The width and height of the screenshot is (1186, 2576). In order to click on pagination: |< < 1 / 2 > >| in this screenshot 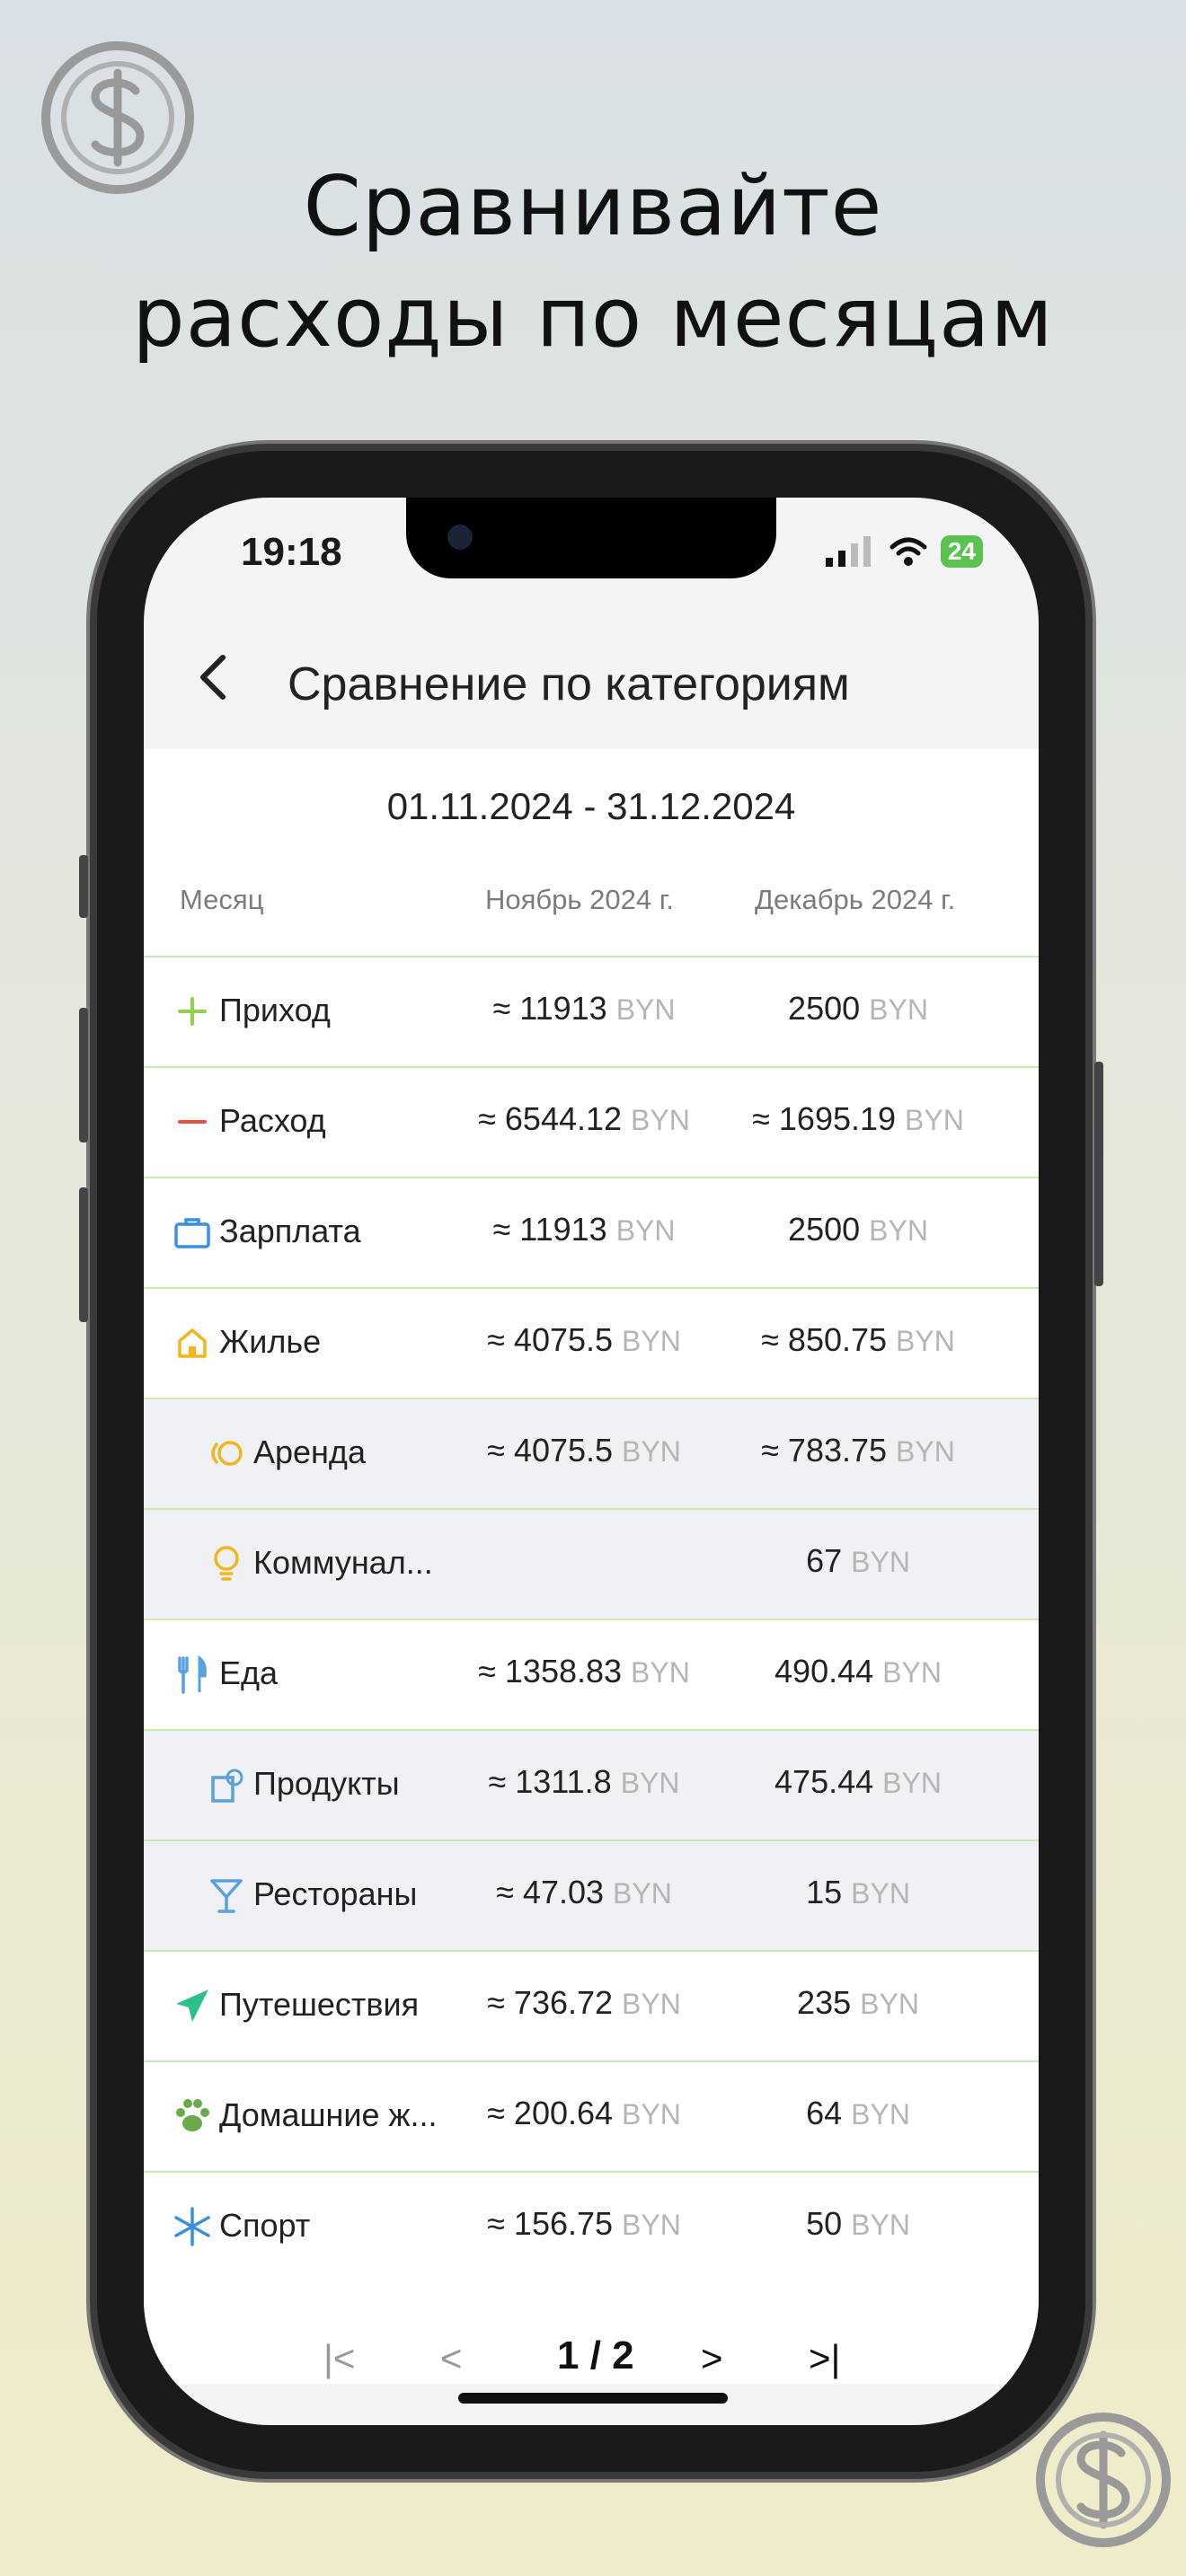, I will do `click(591, 2362)`.